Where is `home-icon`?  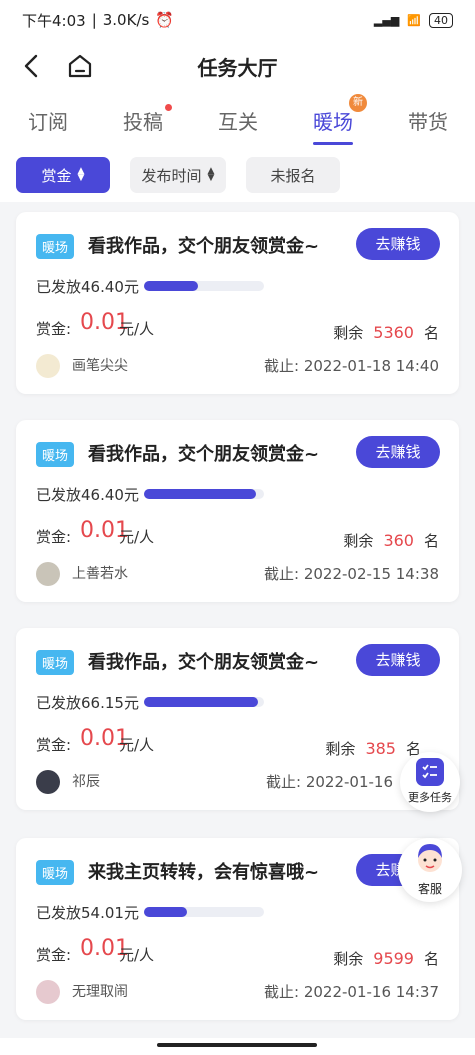
home-icon is located at coordinates (80, 66).